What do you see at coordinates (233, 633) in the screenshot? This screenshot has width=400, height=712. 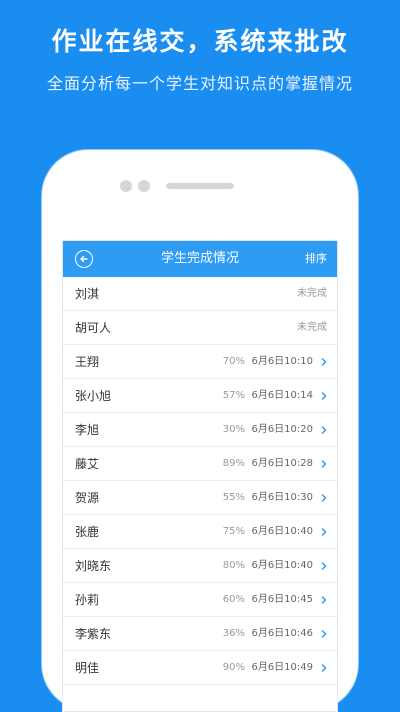 I see `score-percent: 36%` at bounding box center [233, 633].